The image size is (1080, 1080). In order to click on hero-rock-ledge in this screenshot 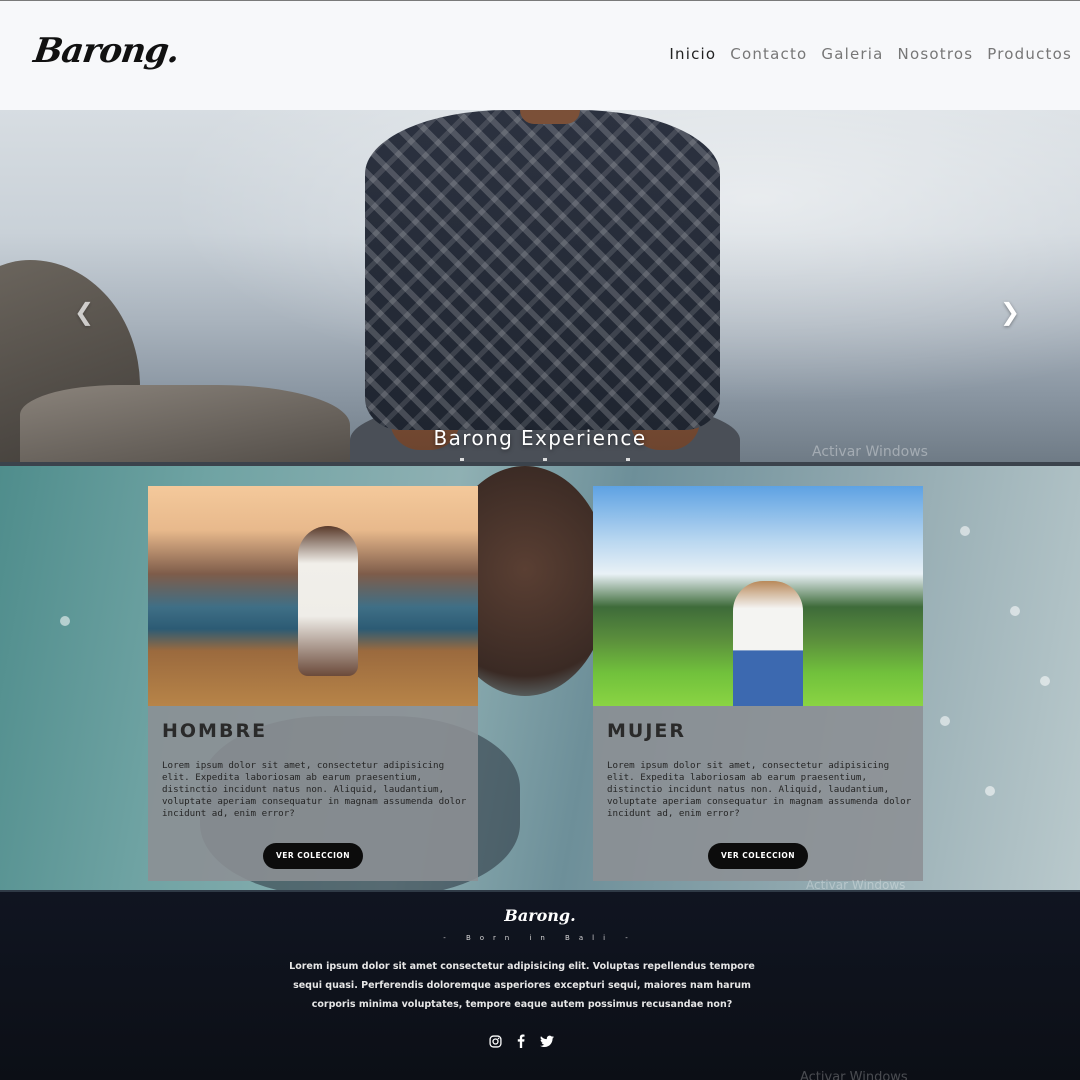, I will do `click(185, 423)`.